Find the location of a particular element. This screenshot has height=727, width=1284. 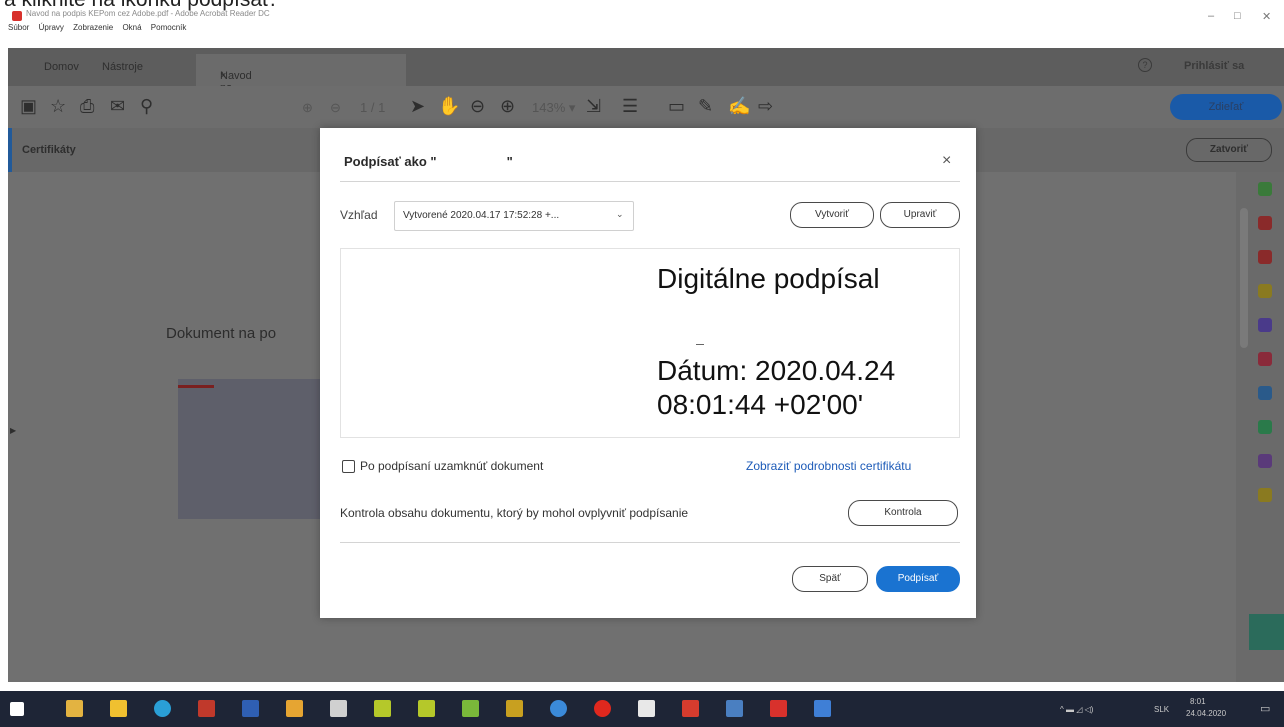

vertical-scrollbar is located at coordinates (1244, 278).